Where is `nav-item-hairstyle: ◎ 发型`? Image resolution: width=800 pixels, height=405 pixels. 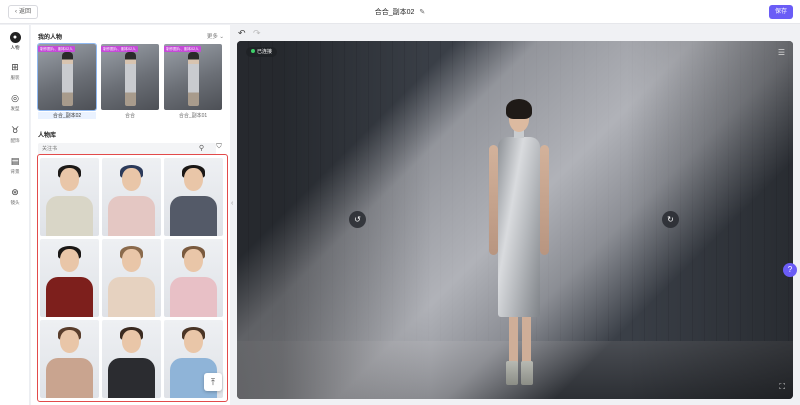
nav-item-hairstyle: ◎ 发型 is located at coordinates (15, 102).